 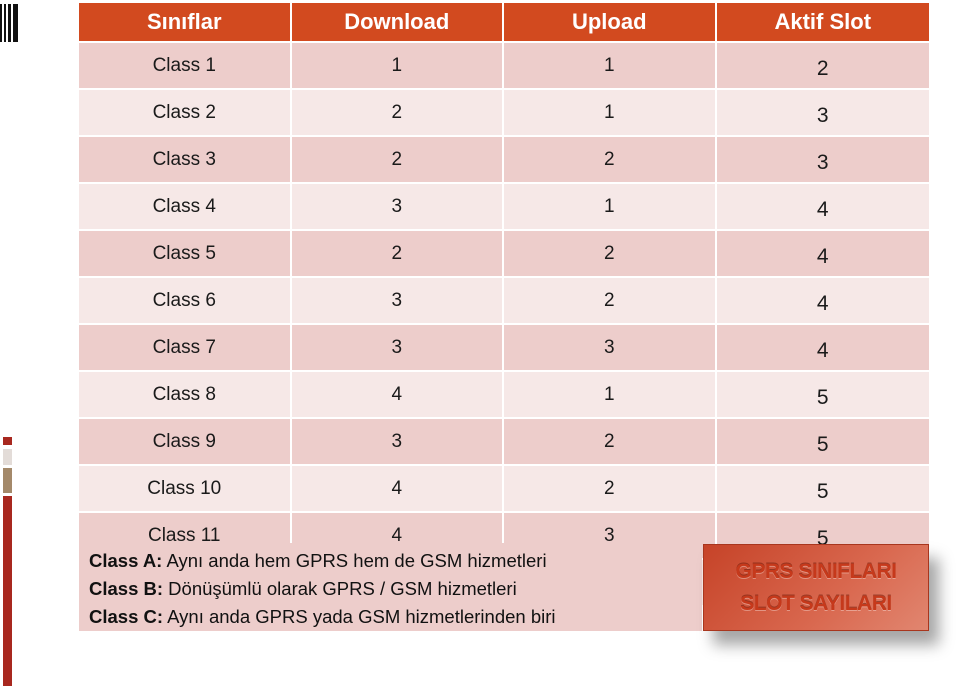 What do you see at coordinates (185, 395) in the screenshot?
I see `class-name-cell: Class 8` at bounding box center [185, 395].